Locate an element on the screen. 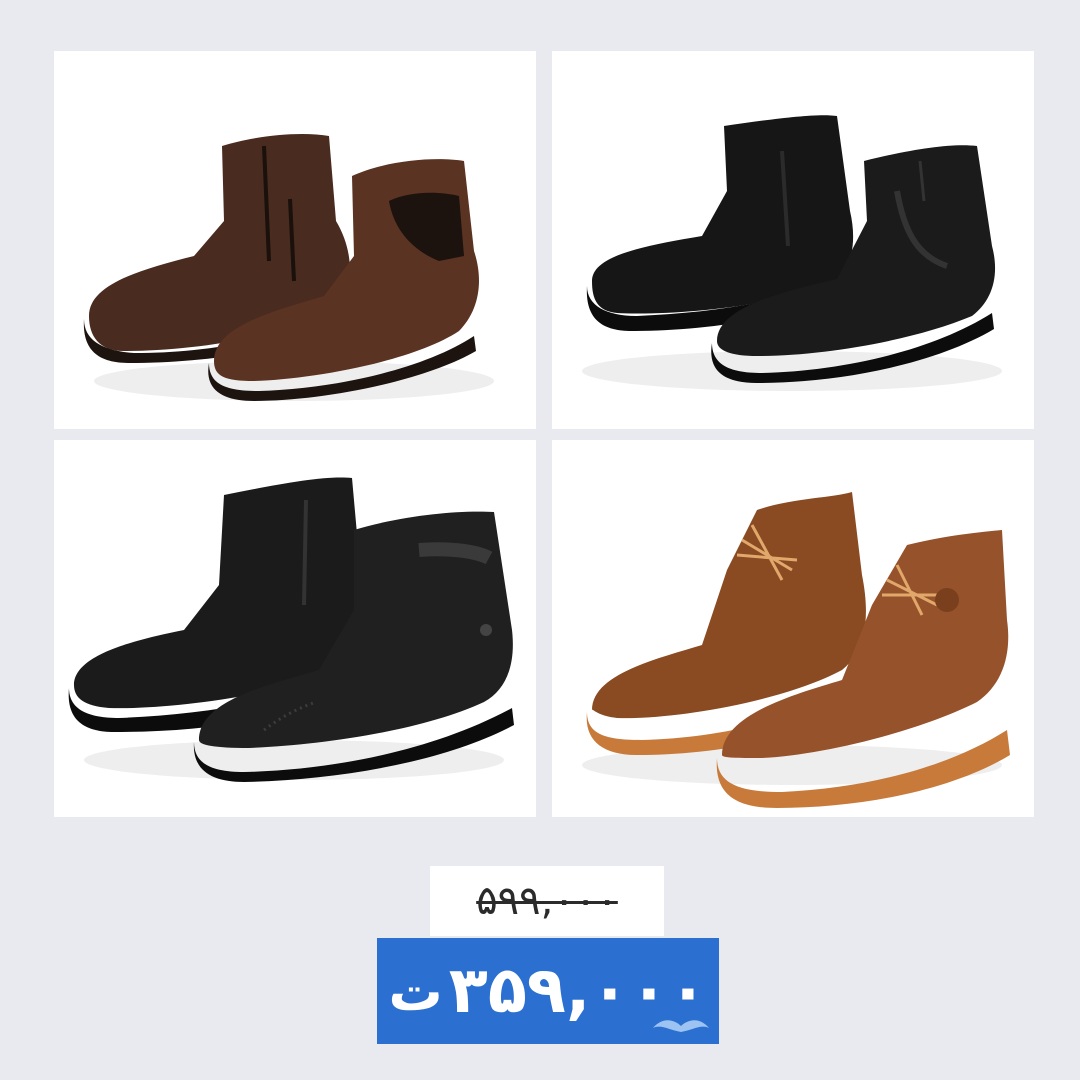 The width and height of the screenshot is (1080, 1080). old-price-box: ۵۹۹,۰۰۰ is located at coordinates (547, 901).